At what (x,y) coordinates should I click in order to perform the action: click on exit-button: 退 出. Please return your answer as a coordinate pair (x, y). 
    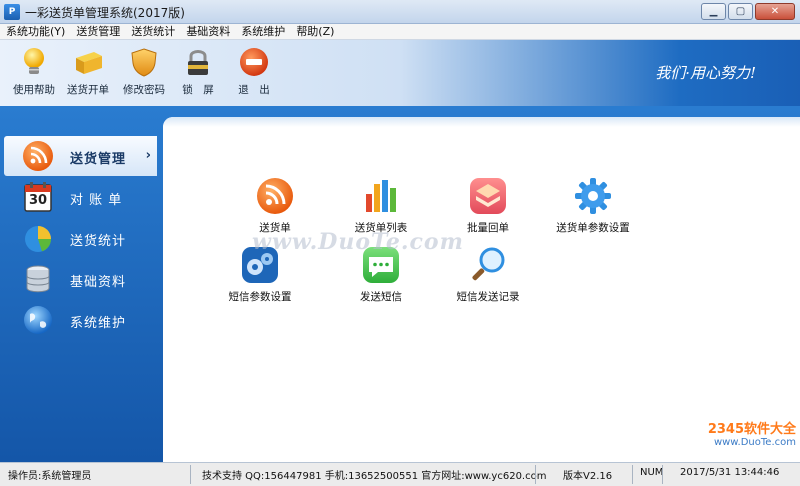
    Looking at the image, I should click on (254, 71).